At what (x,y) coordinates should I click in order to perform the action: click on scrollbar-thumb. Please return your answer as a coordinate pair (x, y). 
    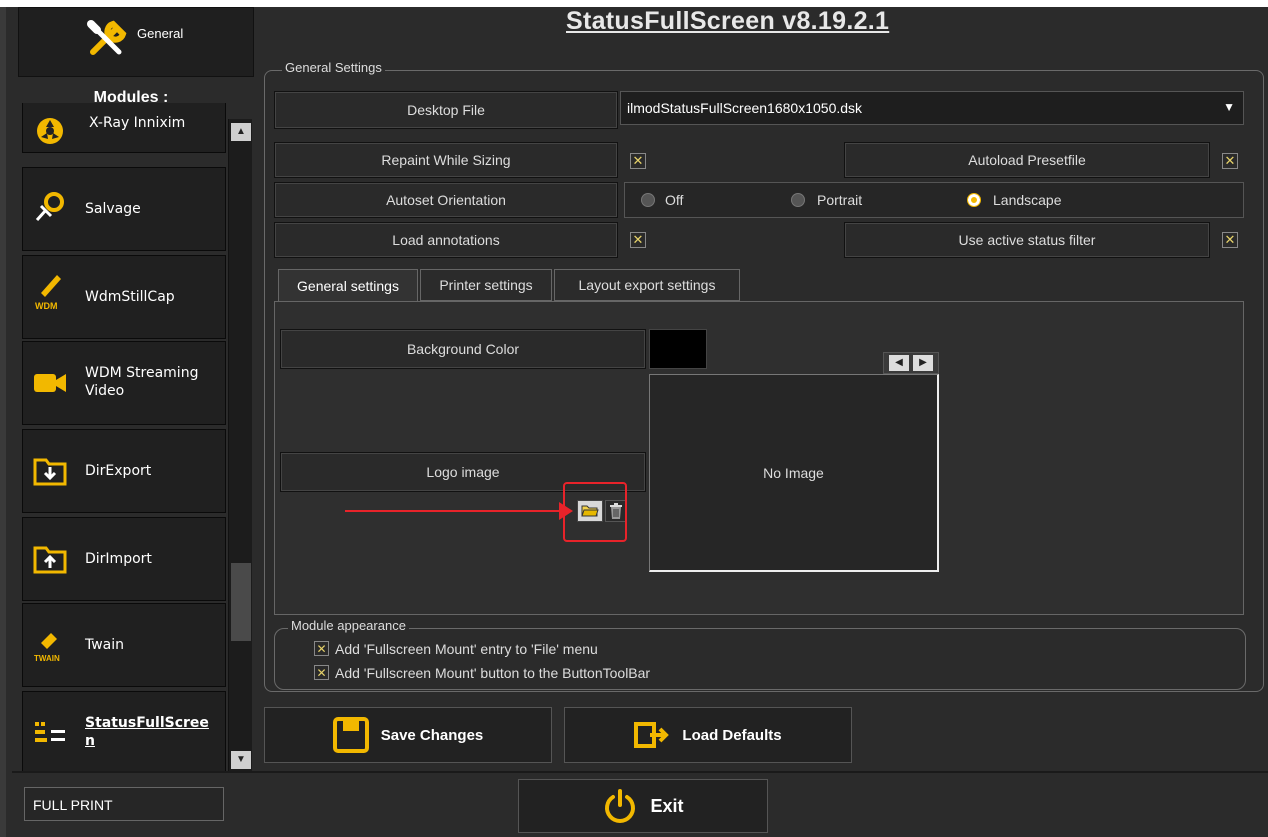
    Looking at the image, I should click on (241, 602).